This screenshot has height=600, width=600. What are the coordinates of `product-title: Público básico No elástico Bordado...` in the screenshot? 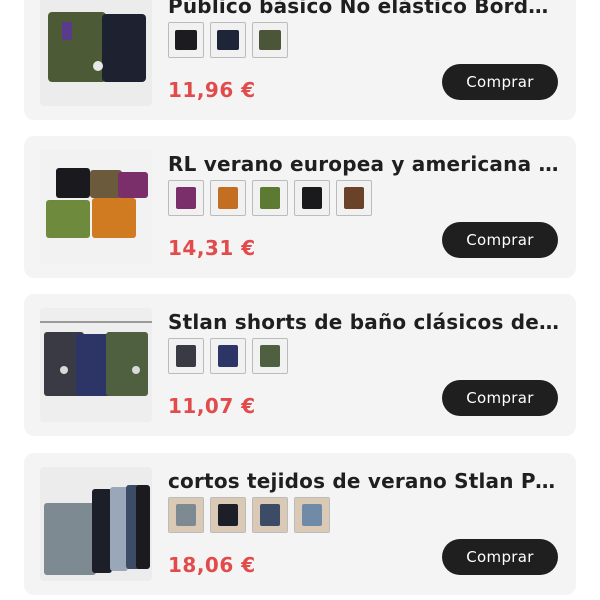 It's located at (364, 9).